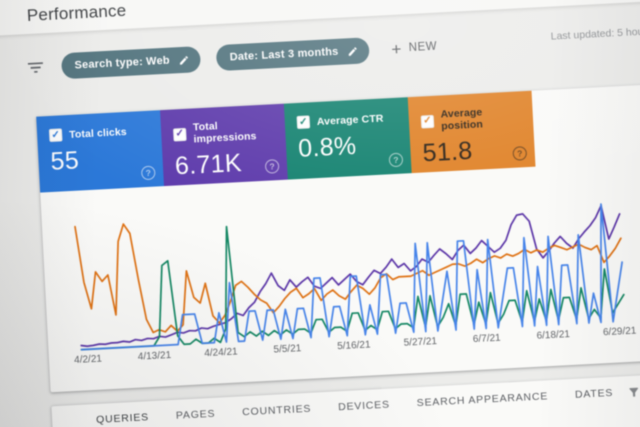  I want to click on x-axis-label: 6/18/21, so click(553, 335).